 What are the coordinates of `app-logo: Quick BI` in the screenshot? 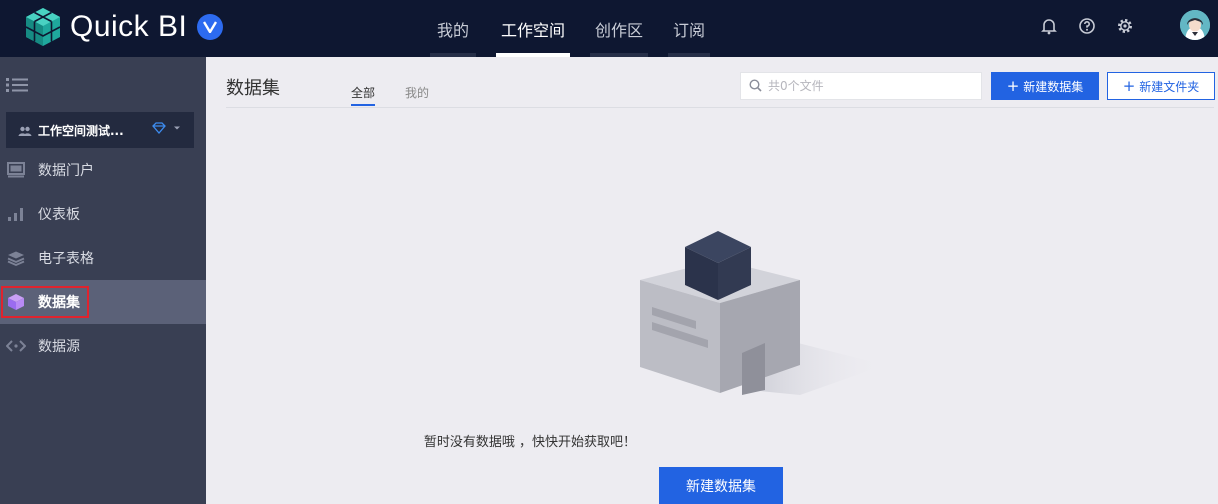 It's located at (123, 27).